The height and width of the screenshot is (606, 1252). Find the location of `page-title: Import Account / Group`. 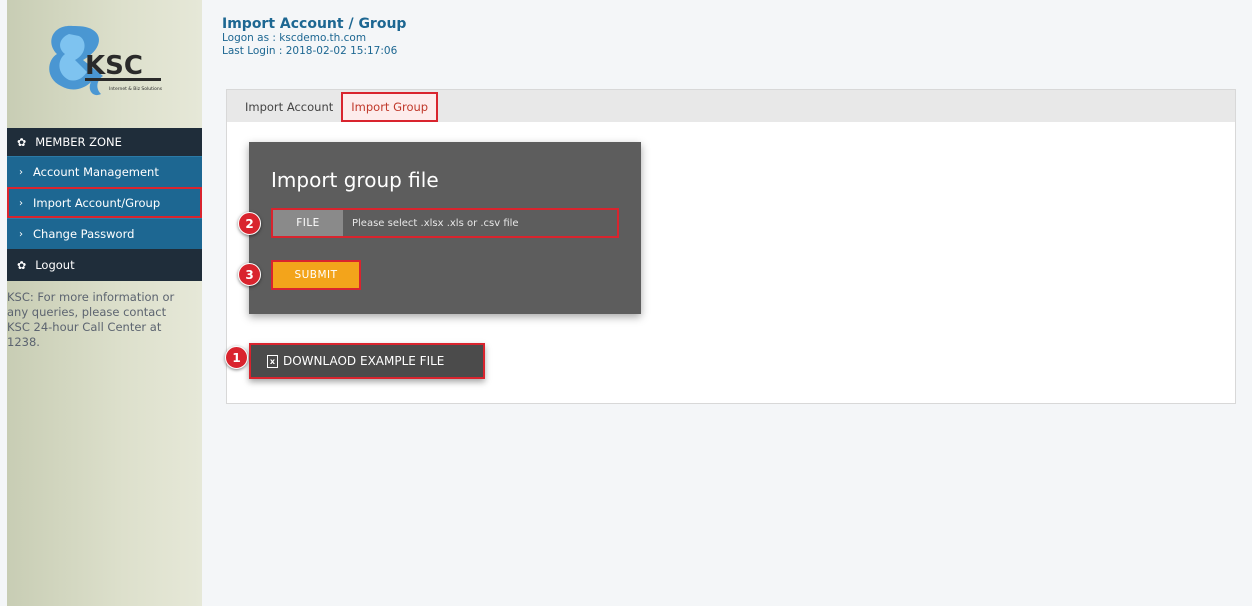

page-title: Import Account / Group is located at coordinates (314, 24).